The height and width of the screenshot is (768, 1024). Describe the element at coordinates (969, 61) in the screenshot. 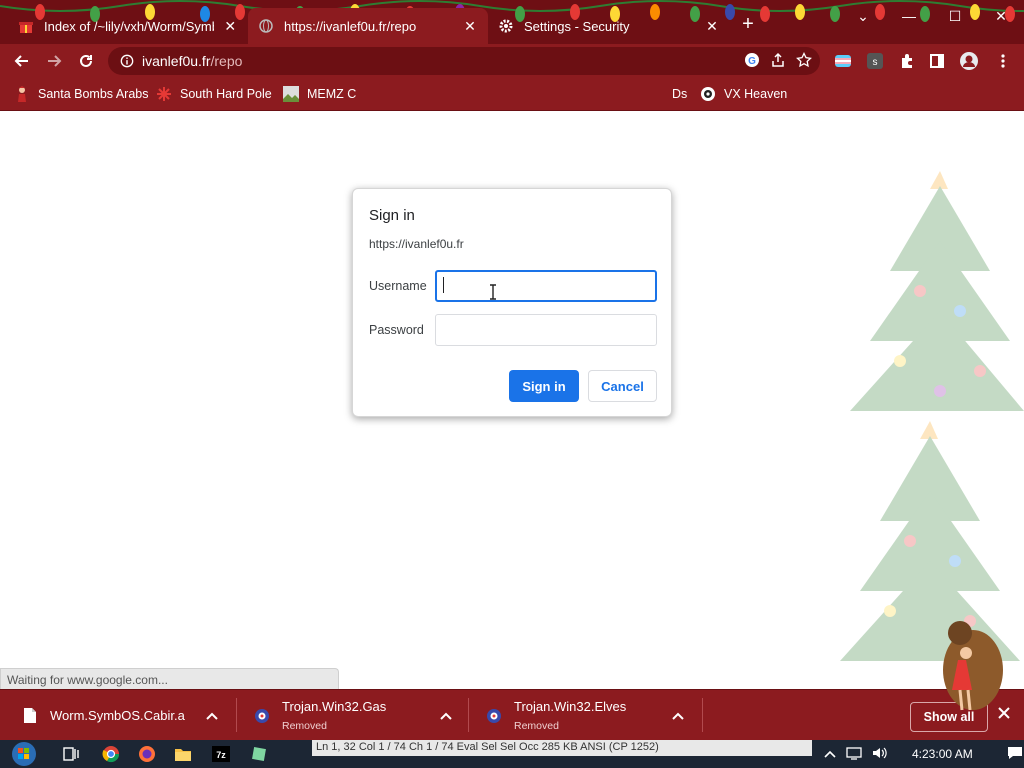

I see `profile-avatar-icon` at that location.